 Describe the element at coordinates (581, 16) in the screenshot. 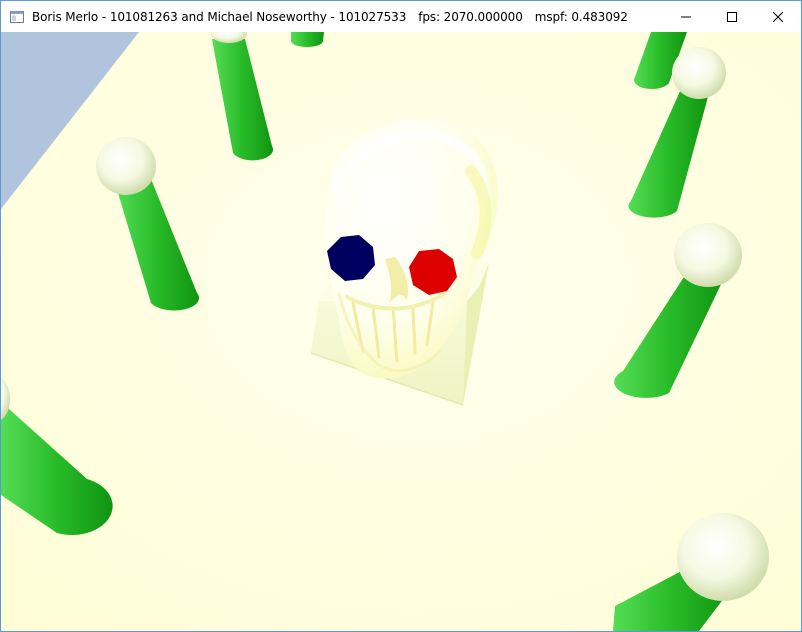

I see `mspf-readout: mspf: 0.483092` at that location.